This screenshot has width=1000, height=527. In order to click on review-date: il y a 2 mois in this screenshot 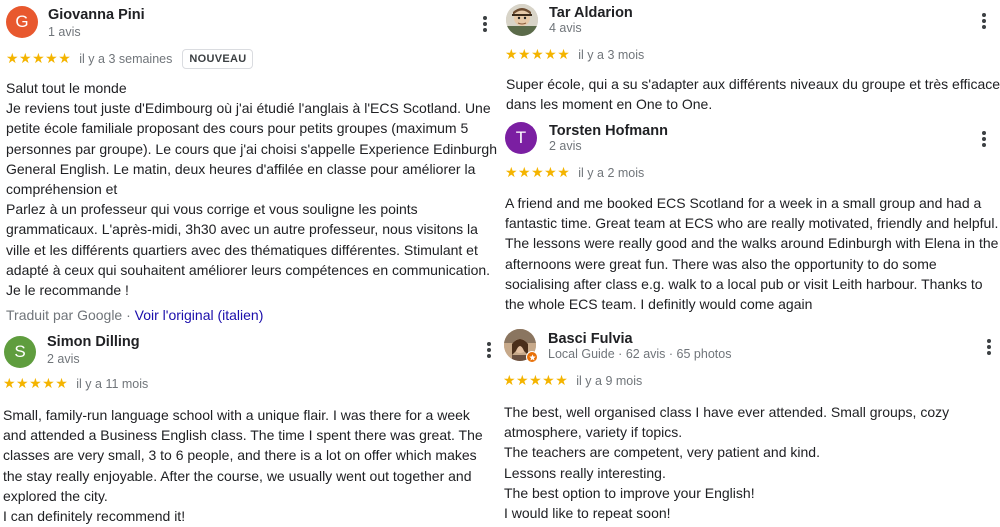, I will do `click(611, 173)`.